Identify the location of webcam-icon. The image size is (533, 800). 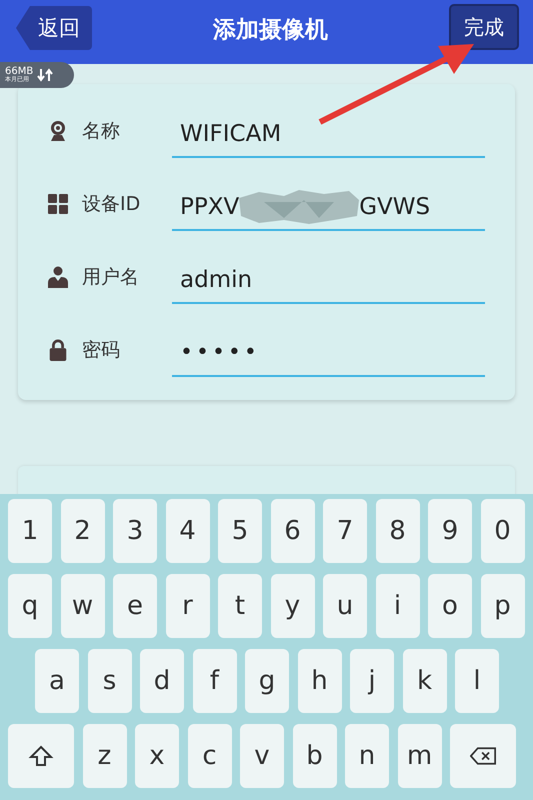
(58, 131).